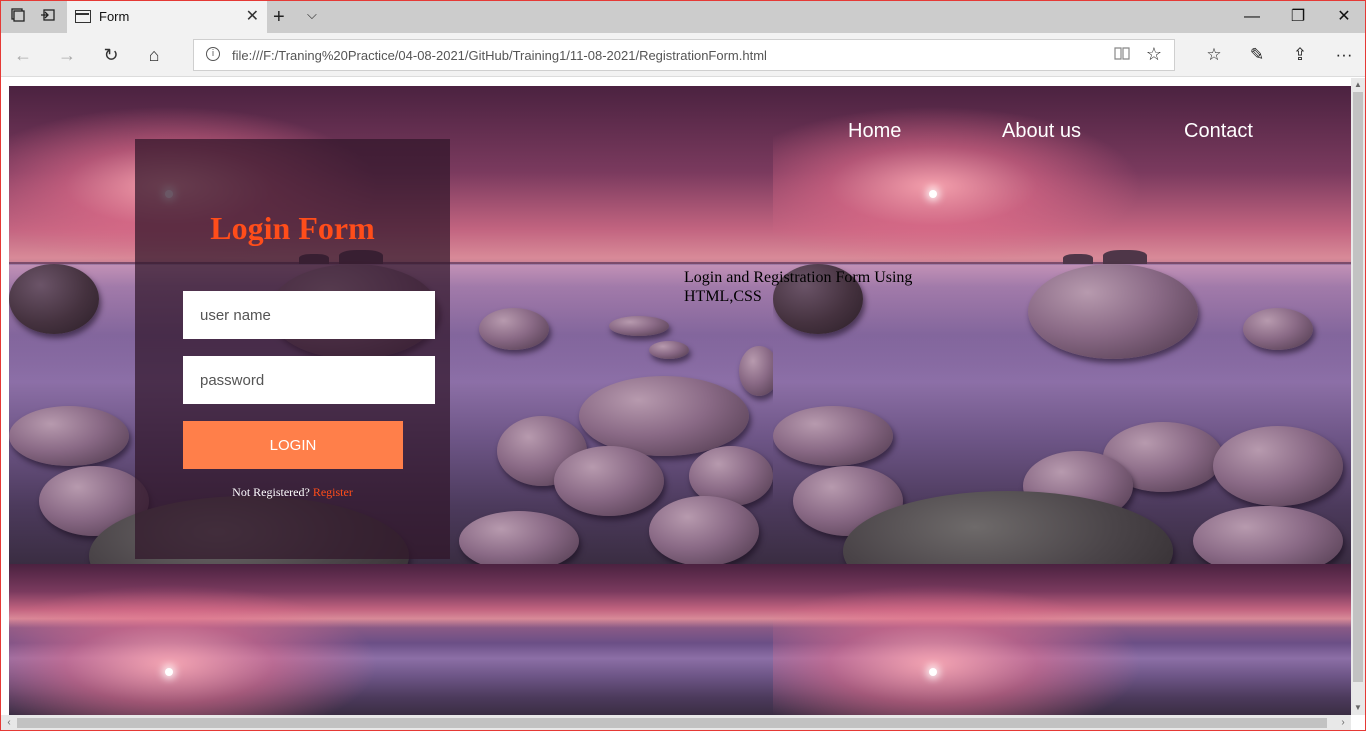  Describe the element at coordinates (672, 723) in the screenshot. I see `horizontal-scroll-thumb` at that location.